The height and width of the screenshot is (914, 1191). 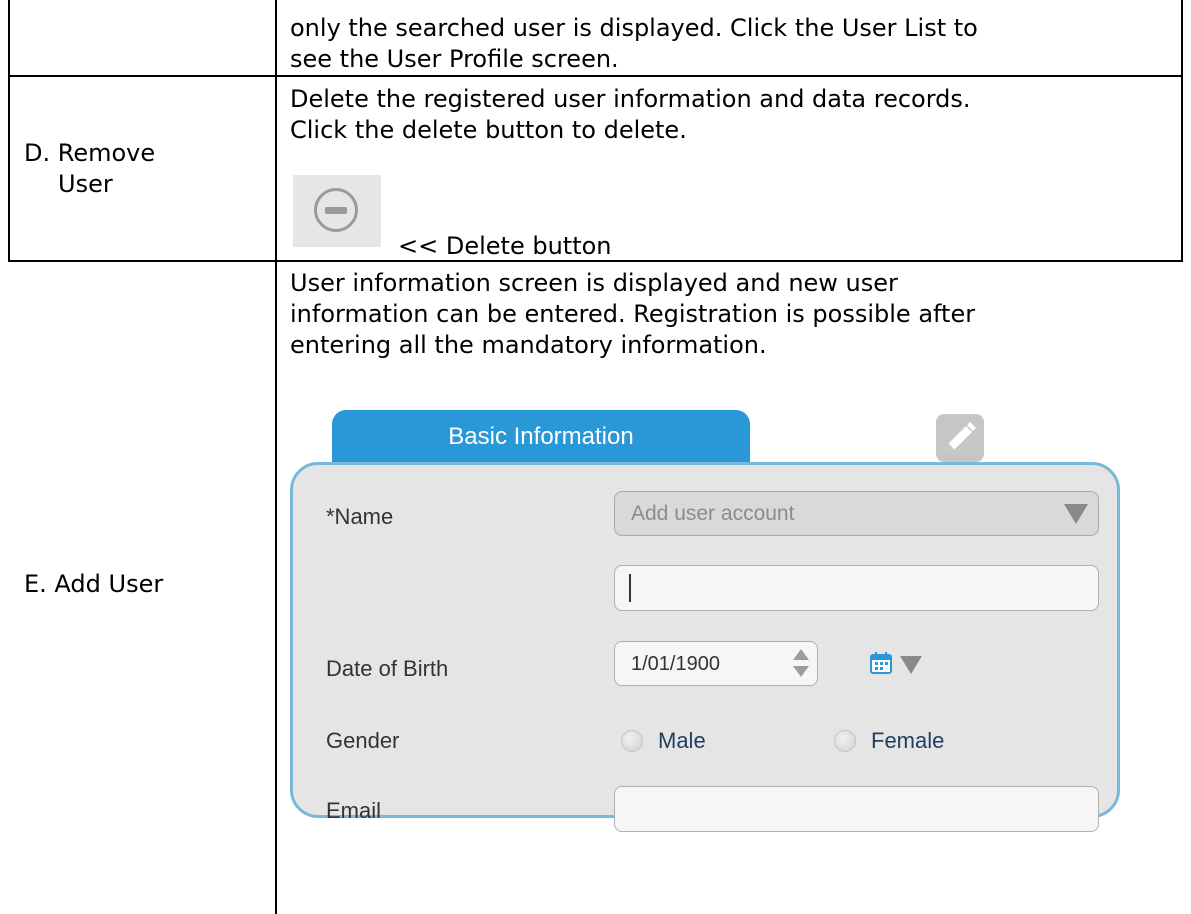 I want to click on gender-label: Gender, so click(x=363, y=740).